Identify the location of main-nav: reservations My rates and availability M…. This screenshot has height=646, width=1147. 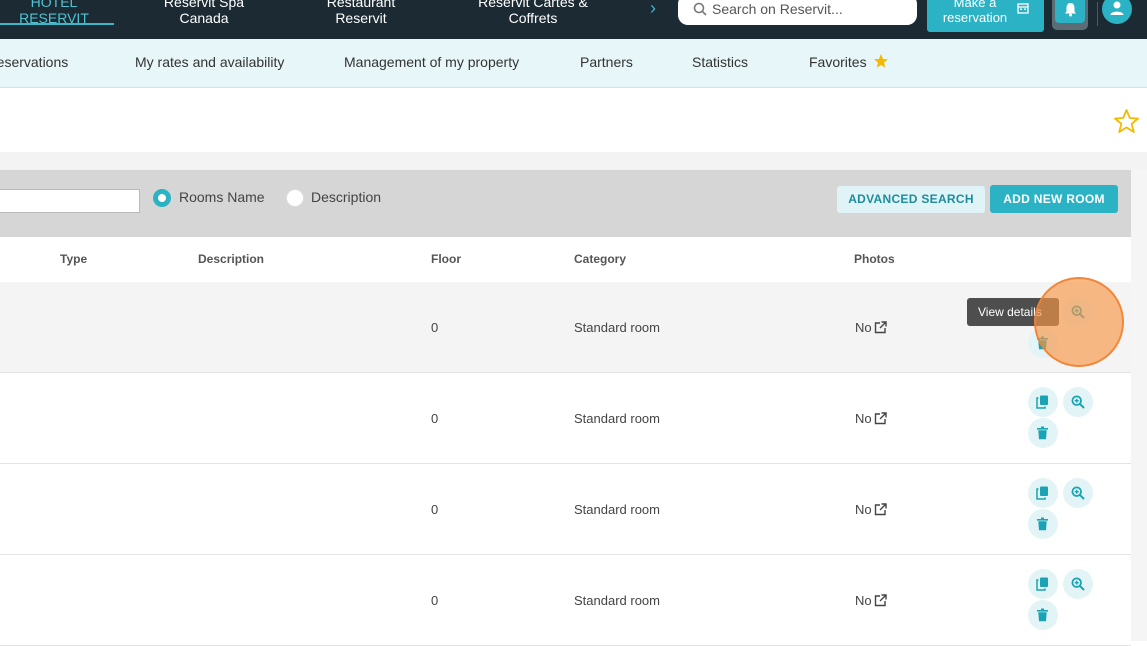
(573, 63).